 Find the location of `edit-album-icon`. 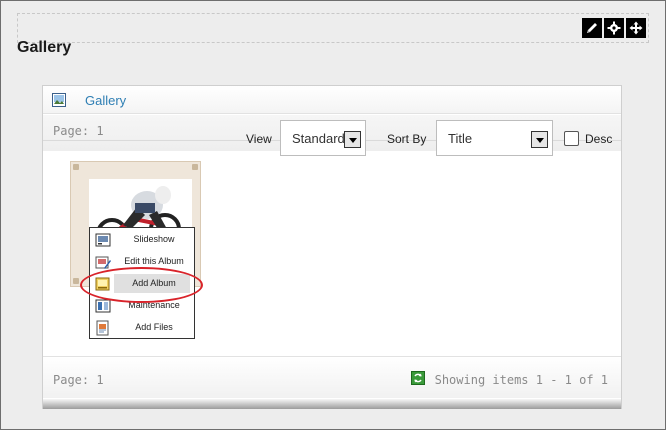

edit-album-icon is located at coordinates (103, 262).